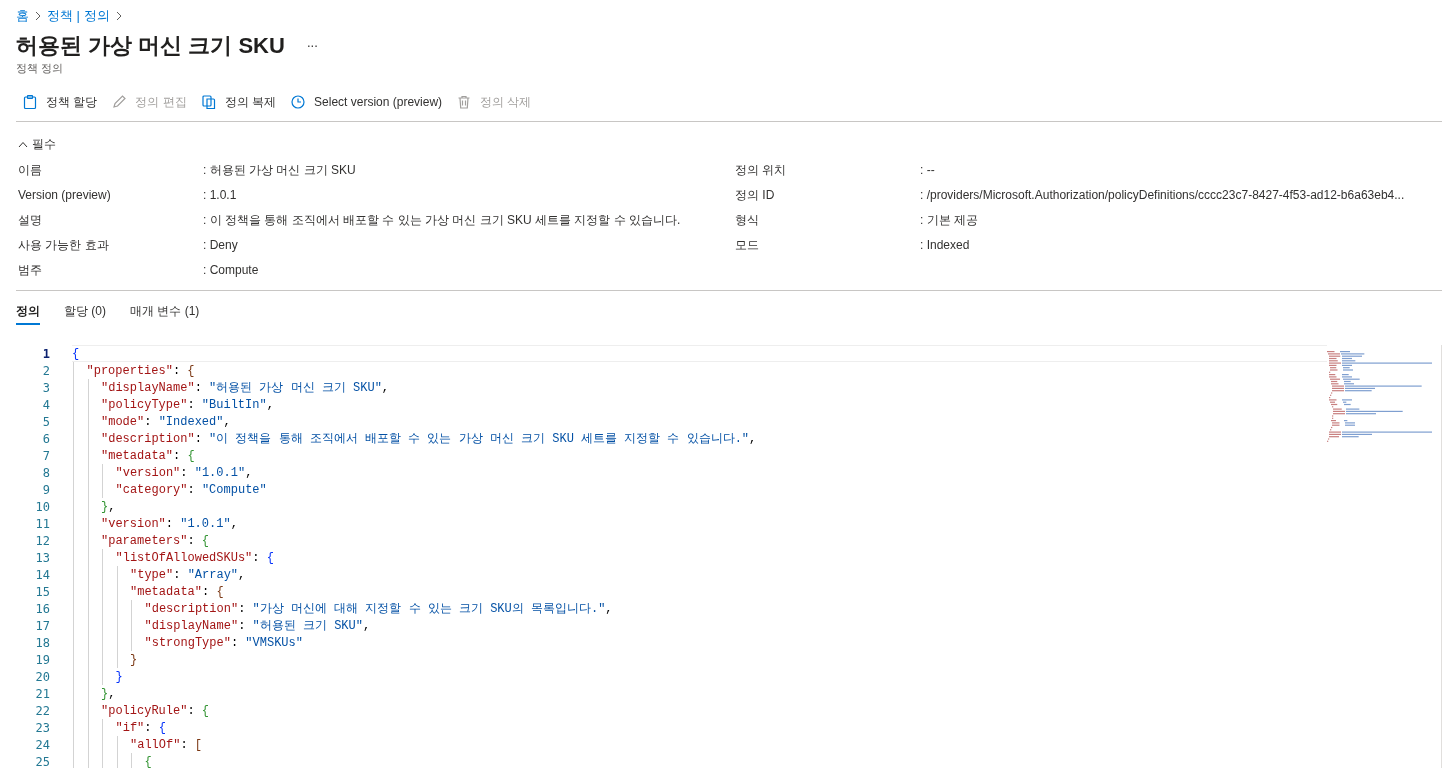 This screenshot has height=768, width=1444. I want to click on code-line: "properties": {, so click(140, 371).